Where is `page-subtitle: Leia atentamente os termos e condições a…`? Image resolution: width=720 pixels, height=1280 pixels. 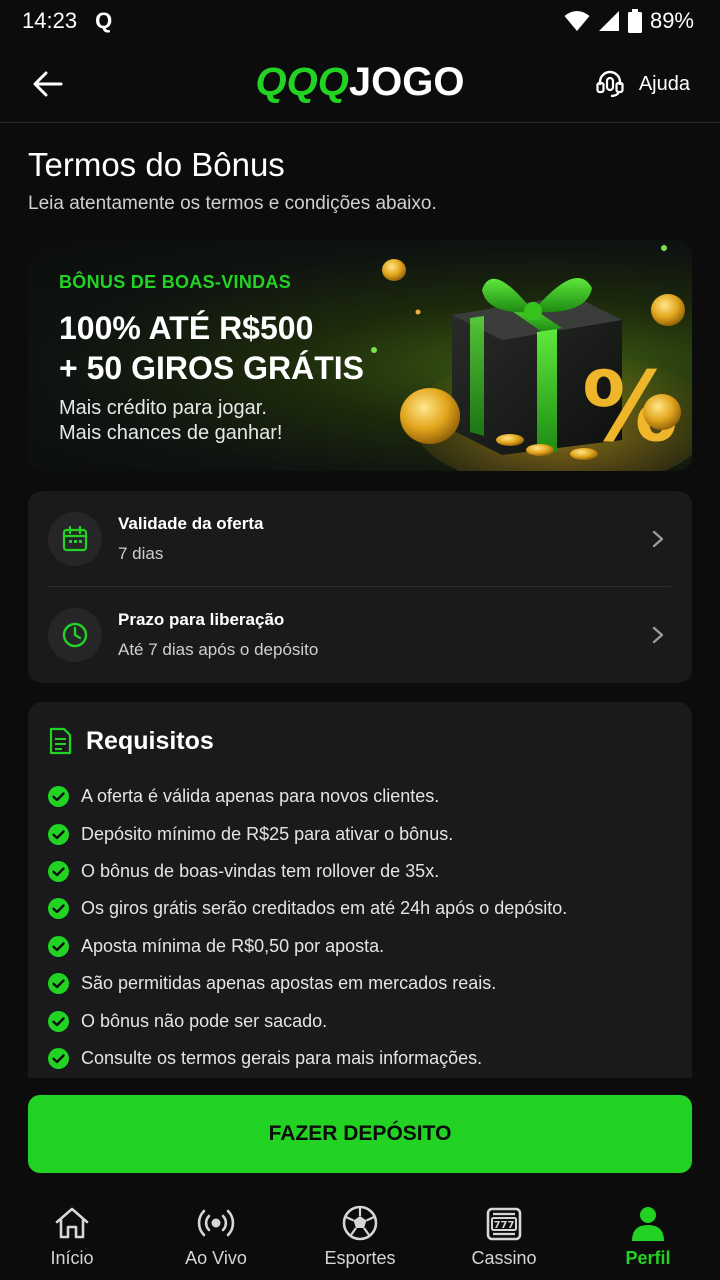
page-subtitle: Leia atentamente os termos e condições a… is located at coordinates (232, 203).